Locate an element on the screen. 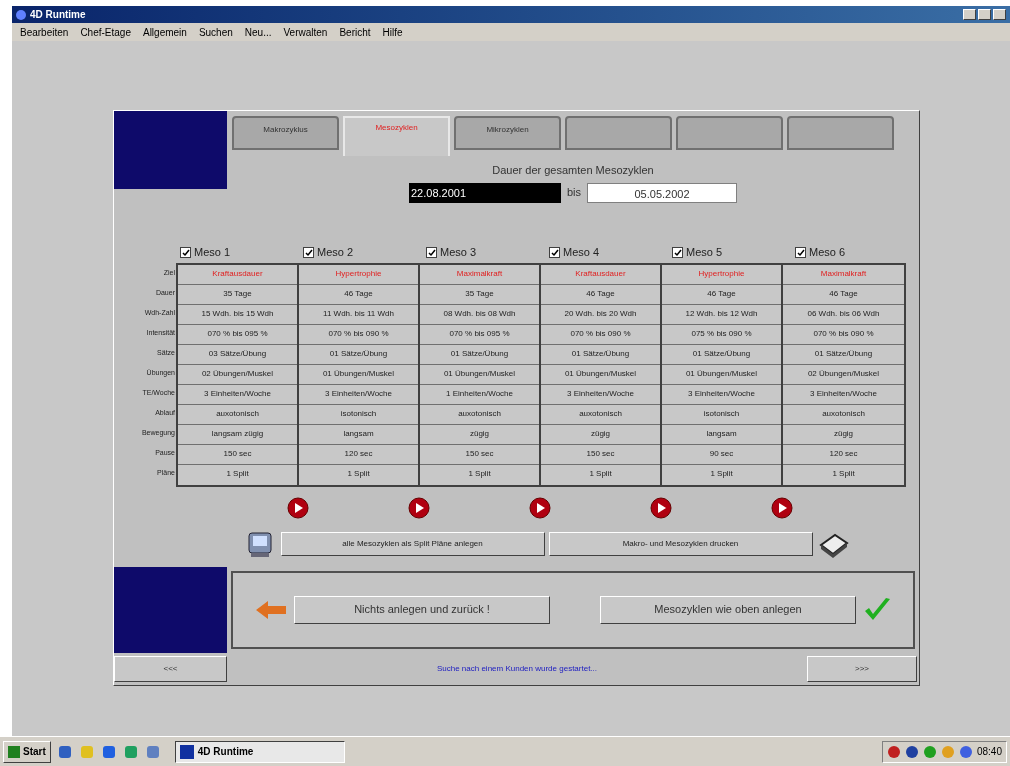 The width and height of the screenshot is (1010, 766). back-button: Nichts anlegen und zurück ! is located at coordinates (422, 609).